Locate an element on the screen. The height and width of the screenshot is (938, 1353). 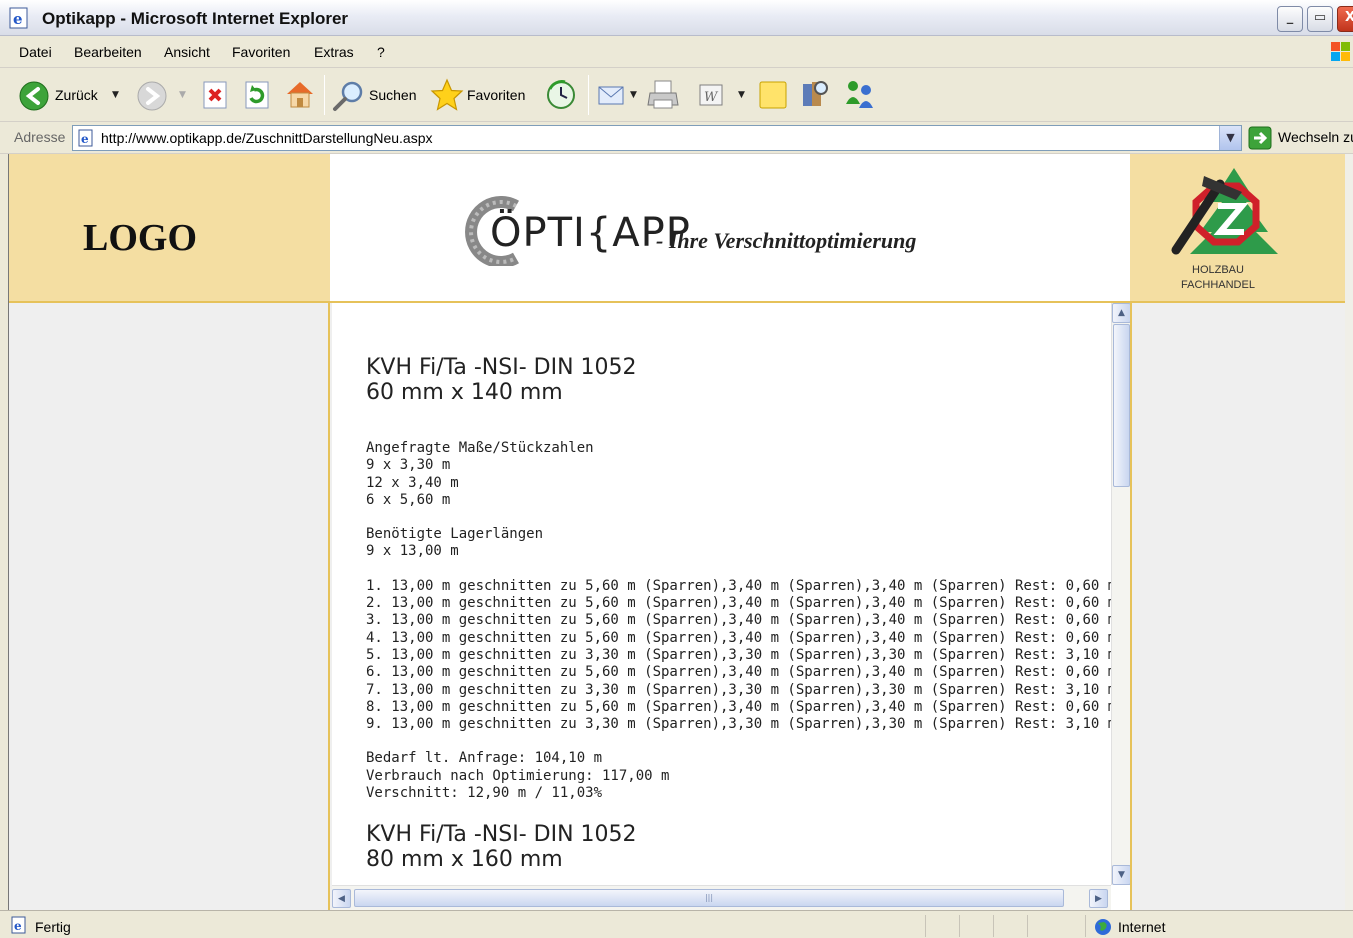
minimize-button: _ is located at coordinates (1290, 19).